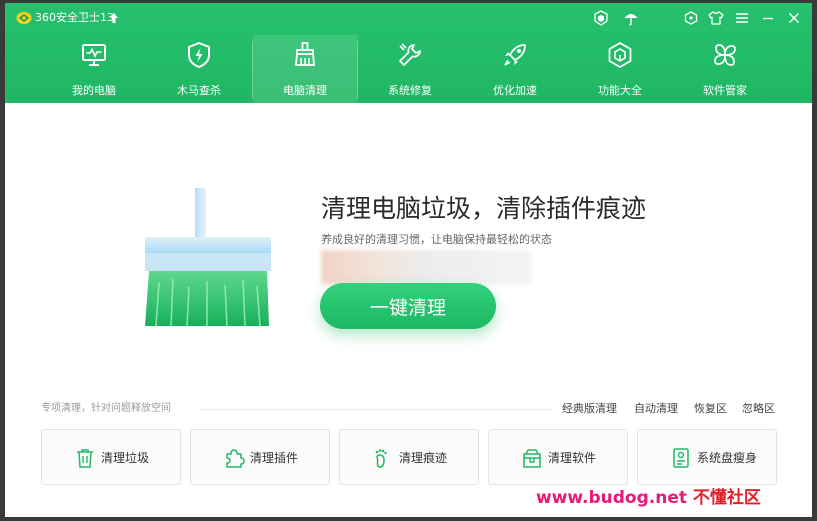 Image resolution: width=817 pixels, height=521 pixels. Describe the element at coordinates (376, 409) in the screenshot. I see `section-divider` at that location.